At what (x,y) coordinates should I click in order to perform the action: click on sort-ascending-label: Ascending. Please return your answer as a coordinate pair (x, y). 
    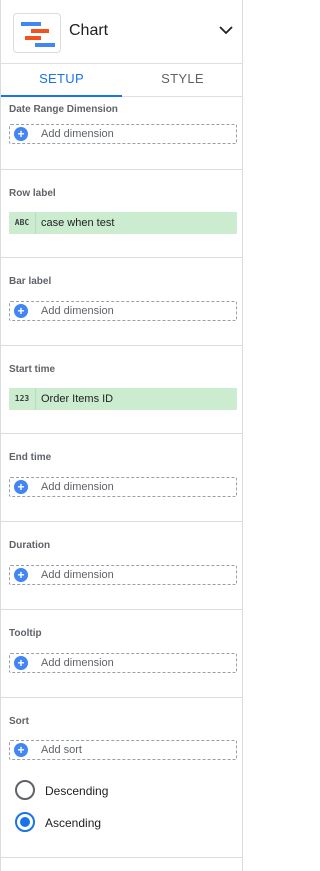
    Looking at the image, I should click on (73, 823).